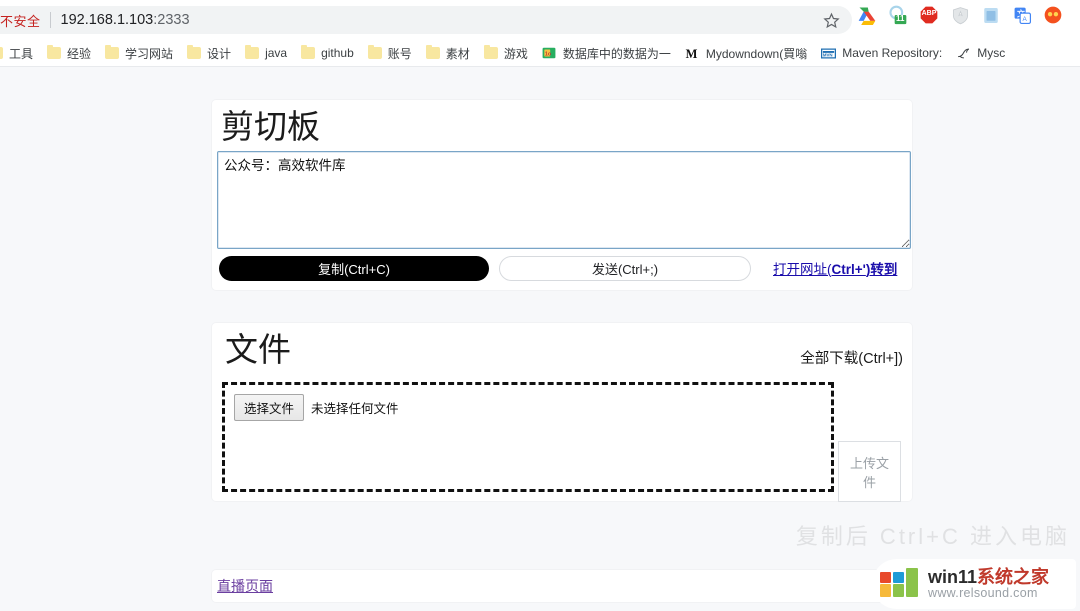 This screenshot has width=1080, height=611. Describe the element at coordinates (562, 586) in the screenshot. I see `live-card: 直播页面` at that location.